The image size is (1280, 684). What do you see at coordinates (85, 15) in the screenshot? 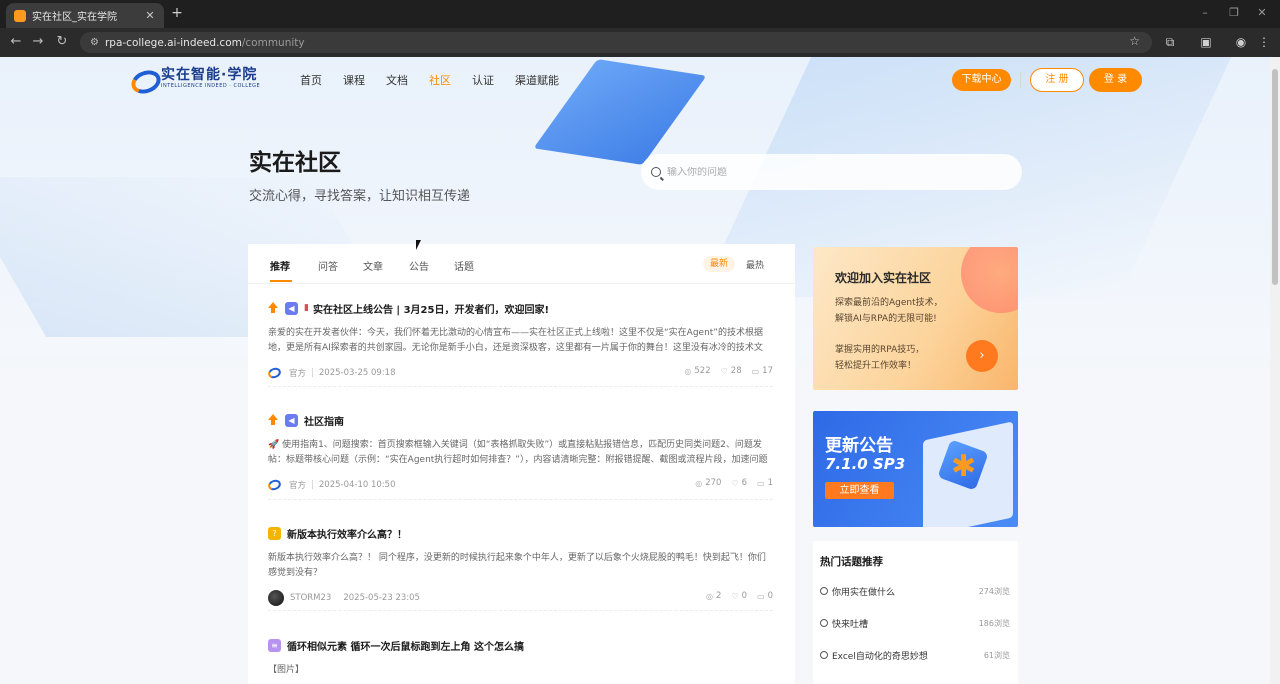
I see `browser-tab-active: 实在社区_实在学院 ✕` at bounding box center [85, 15].